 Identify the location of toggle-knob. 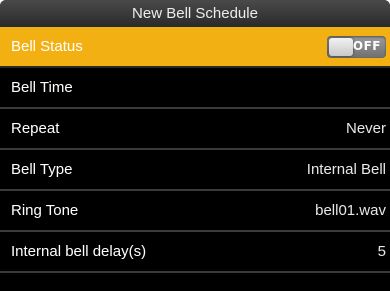
(341, 46).